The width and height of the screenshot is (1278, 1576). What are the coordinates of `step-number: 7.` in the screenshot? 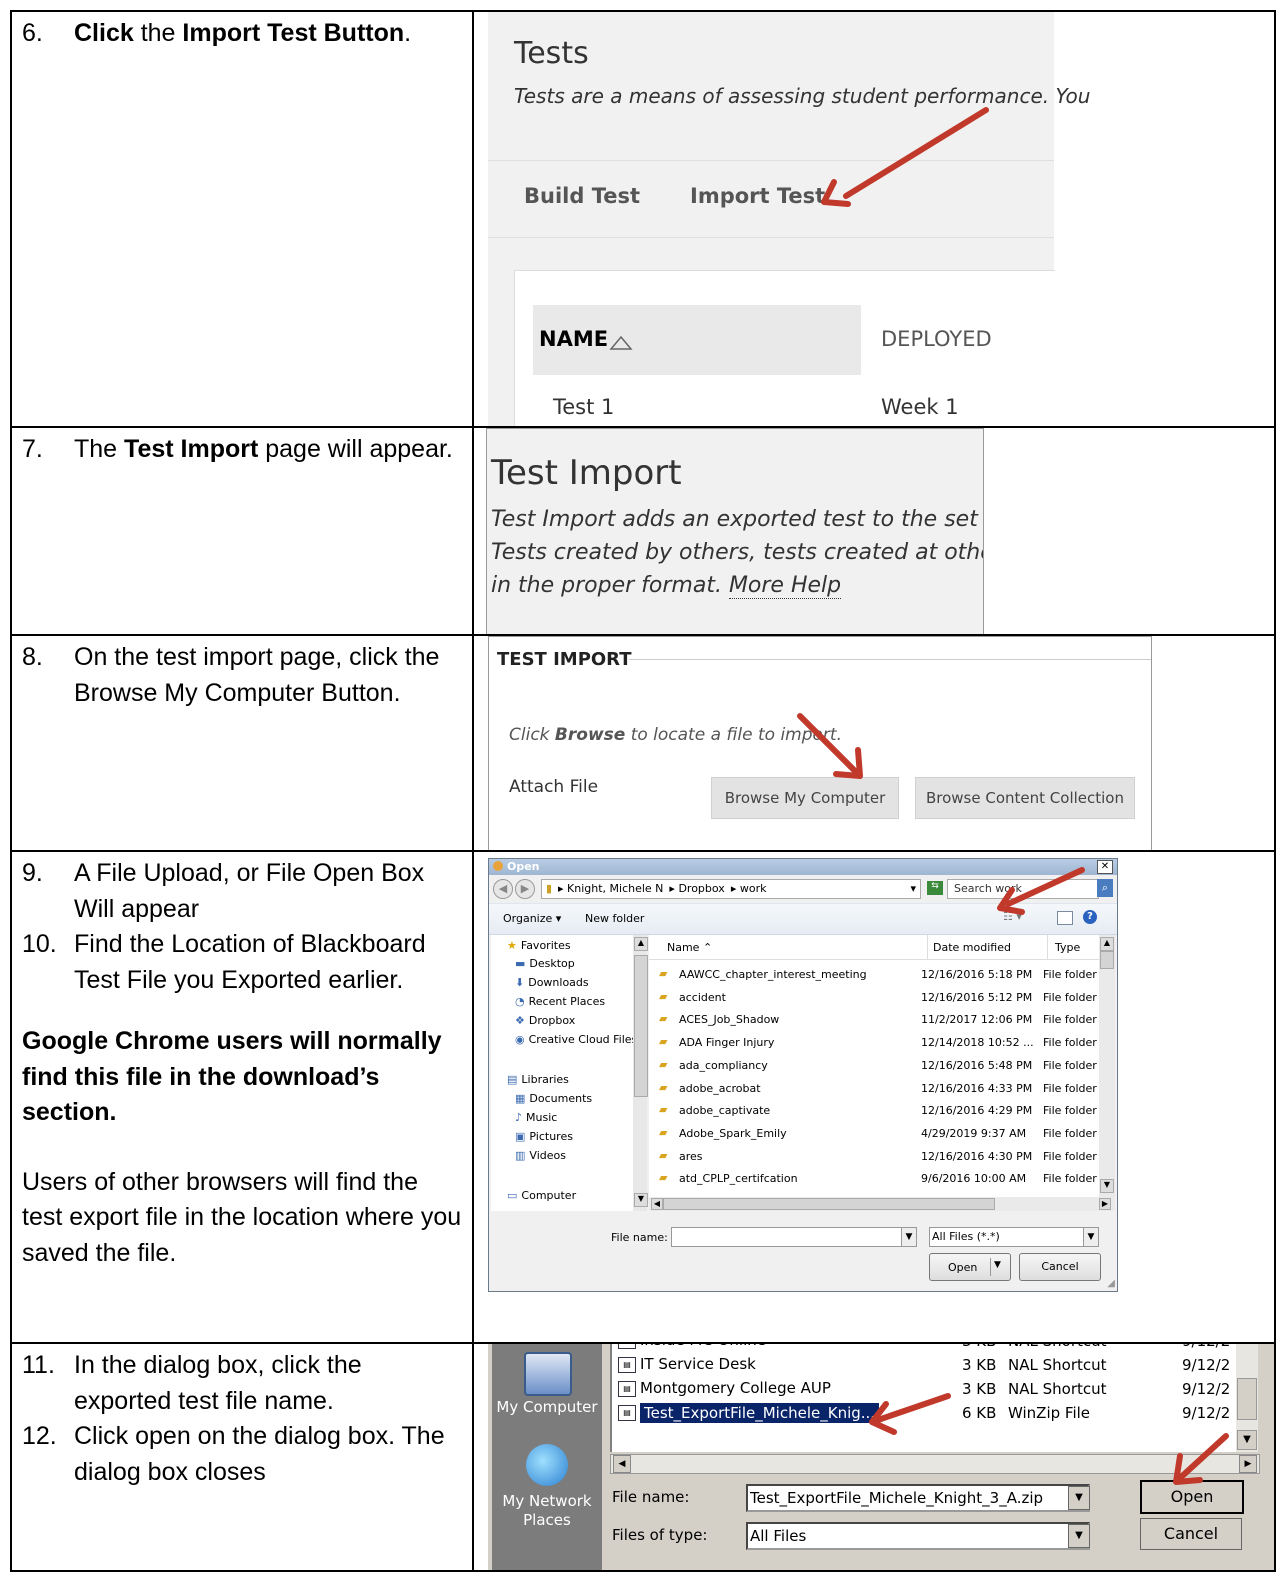 It's located at (32, 449).